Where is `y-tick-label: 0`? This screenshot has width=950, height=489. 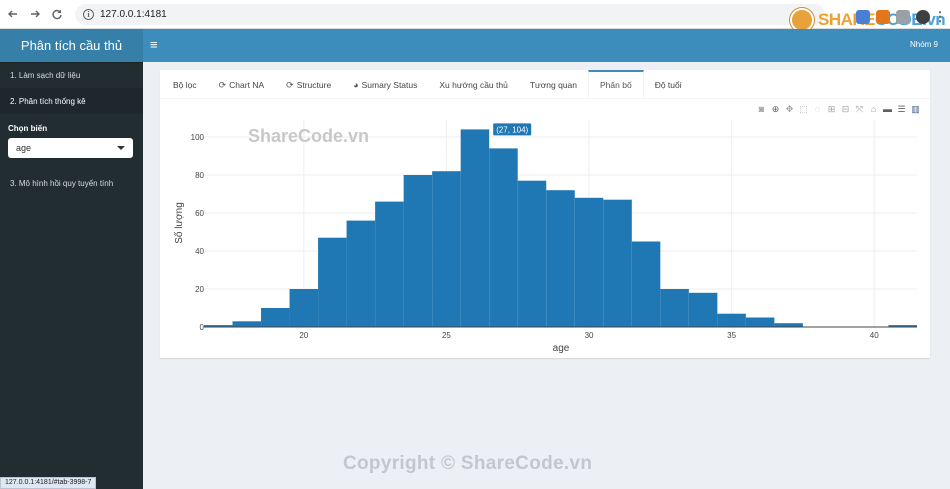
y-tick-label: 0 is located at coordinates (202, 327).